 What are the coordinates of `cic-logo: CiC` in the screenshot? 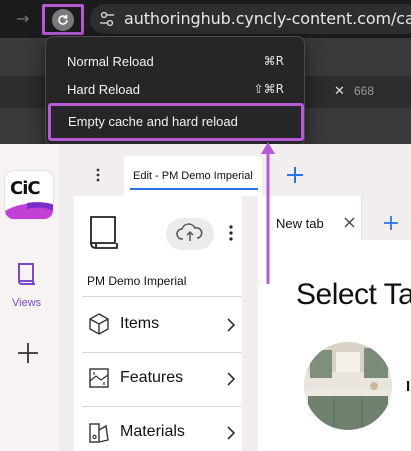 It's located at (29, 195).